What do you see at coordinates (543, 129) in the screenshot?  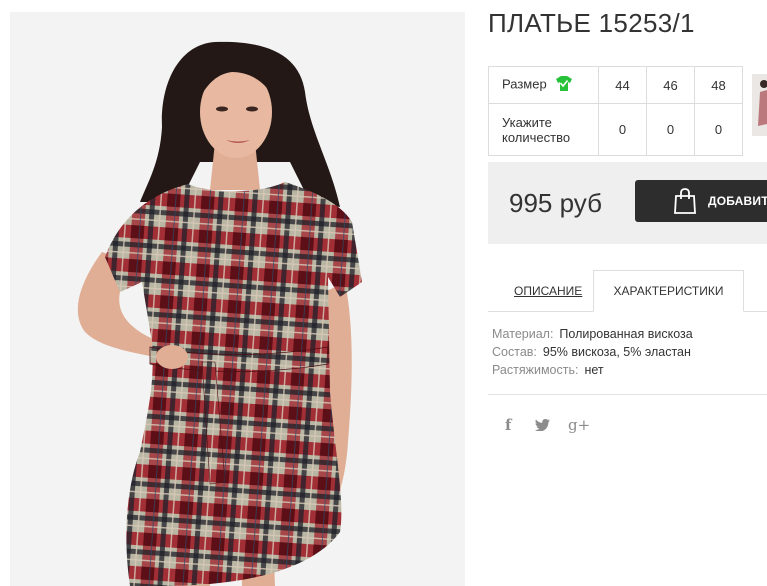 I see `quantity-label: Укажите количество` at bounding box center [543, 129].